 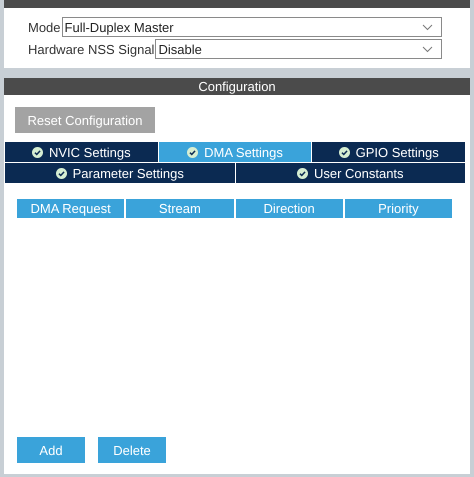 I want to click on field-label: Hardware NSS Signal, so click(x=91, y=49).